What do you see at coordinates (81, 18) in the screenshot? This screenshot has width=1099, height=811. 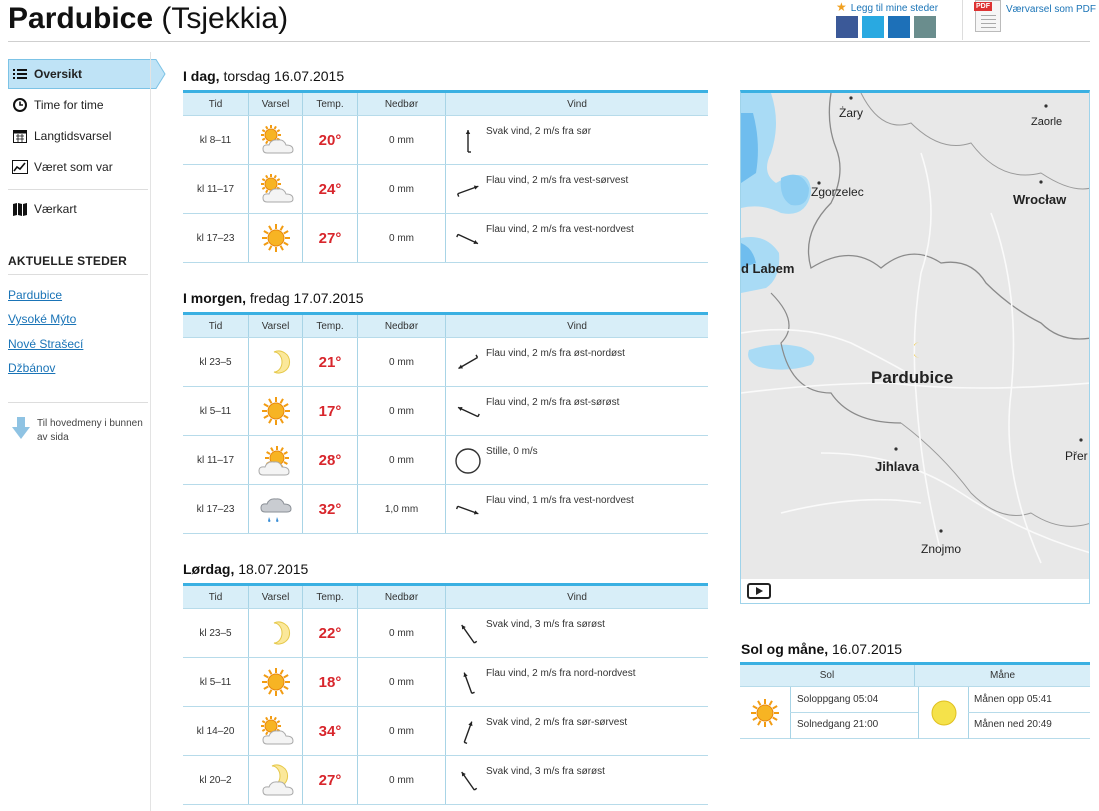 I see `city-name: Pardubice` at bounding box center [81, 18].